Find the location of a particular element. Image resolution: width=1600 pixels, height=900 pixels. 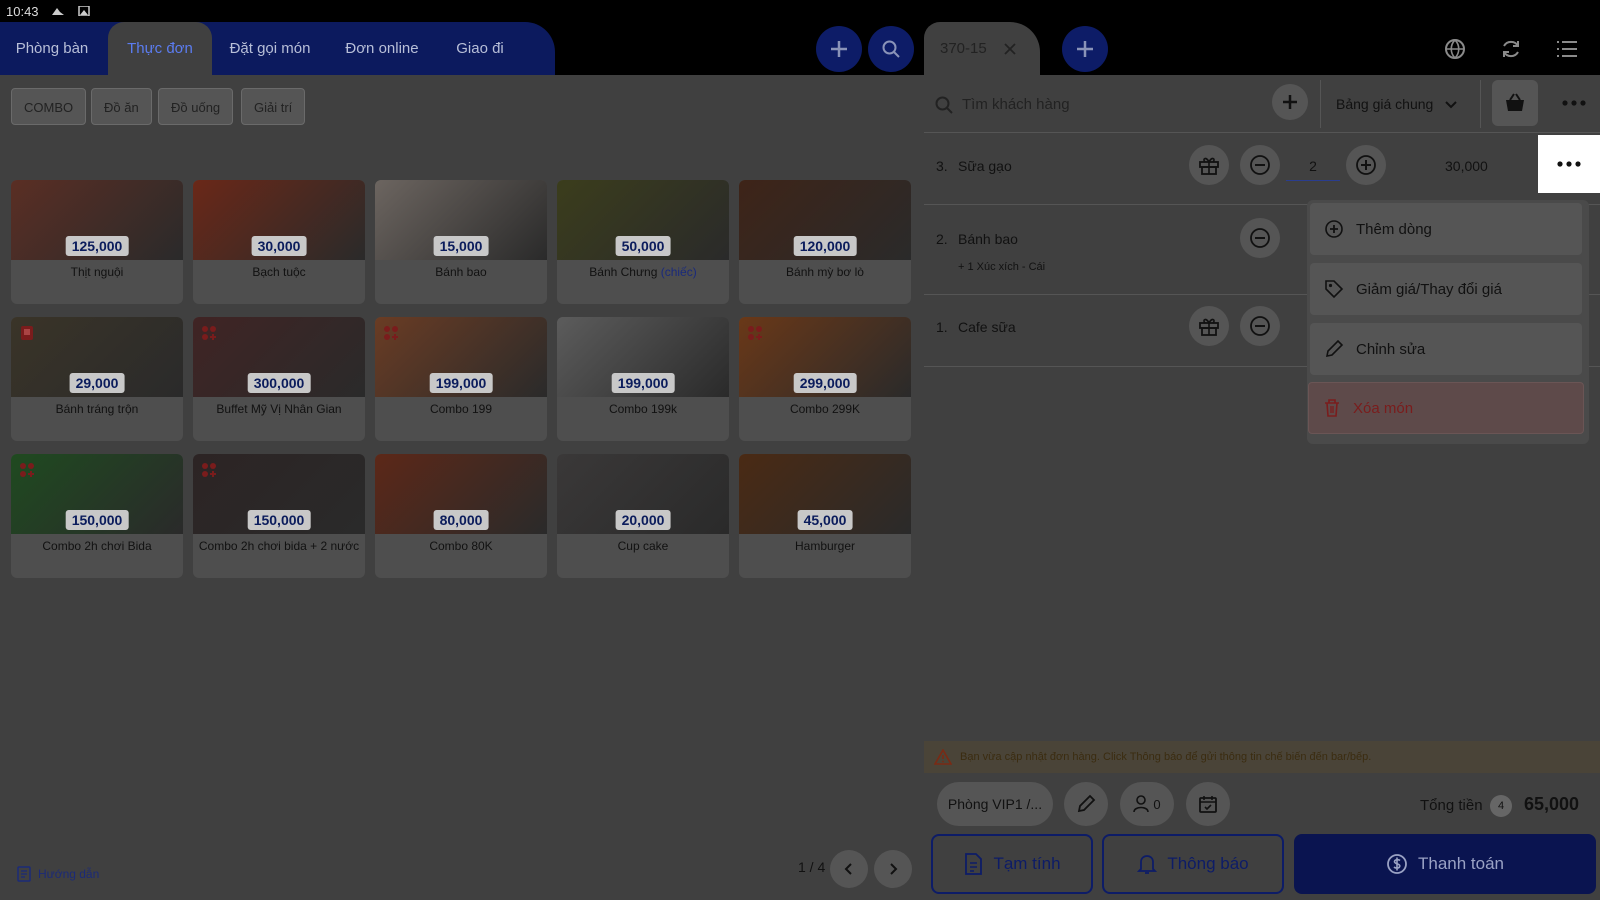

divider is located at coordinates (1480, 104).